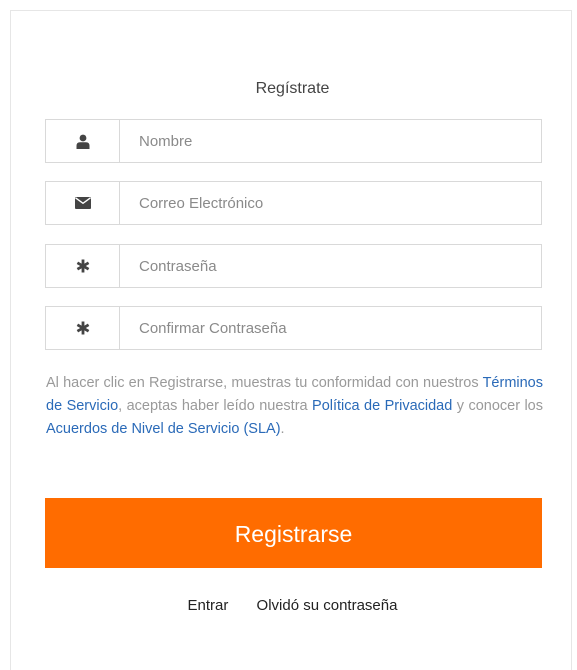 Image resolution: width=577 pixels, height=670 pixels. What do you see at coordinates (282, 429) in the screenshot?
I see `terms-text-4: .` at bounding box center [282, 429].